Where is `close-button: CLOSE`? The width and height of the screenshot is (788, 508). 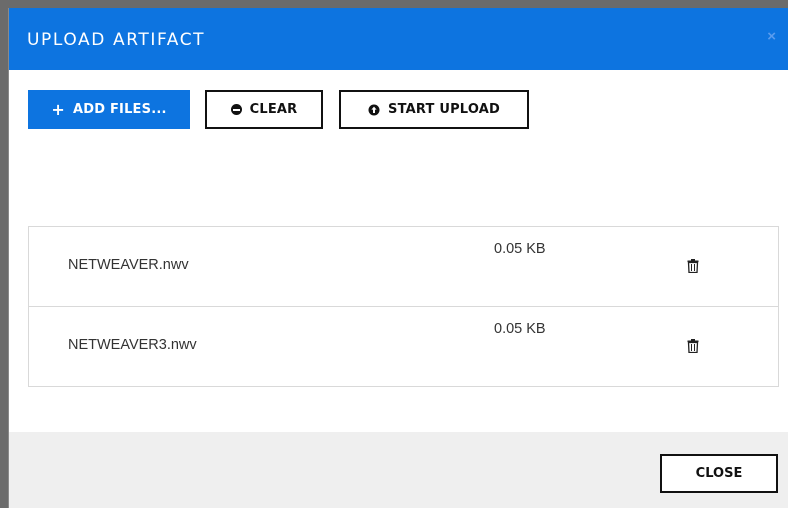
close-button: CLOSE is located at coordinates (719, 473).